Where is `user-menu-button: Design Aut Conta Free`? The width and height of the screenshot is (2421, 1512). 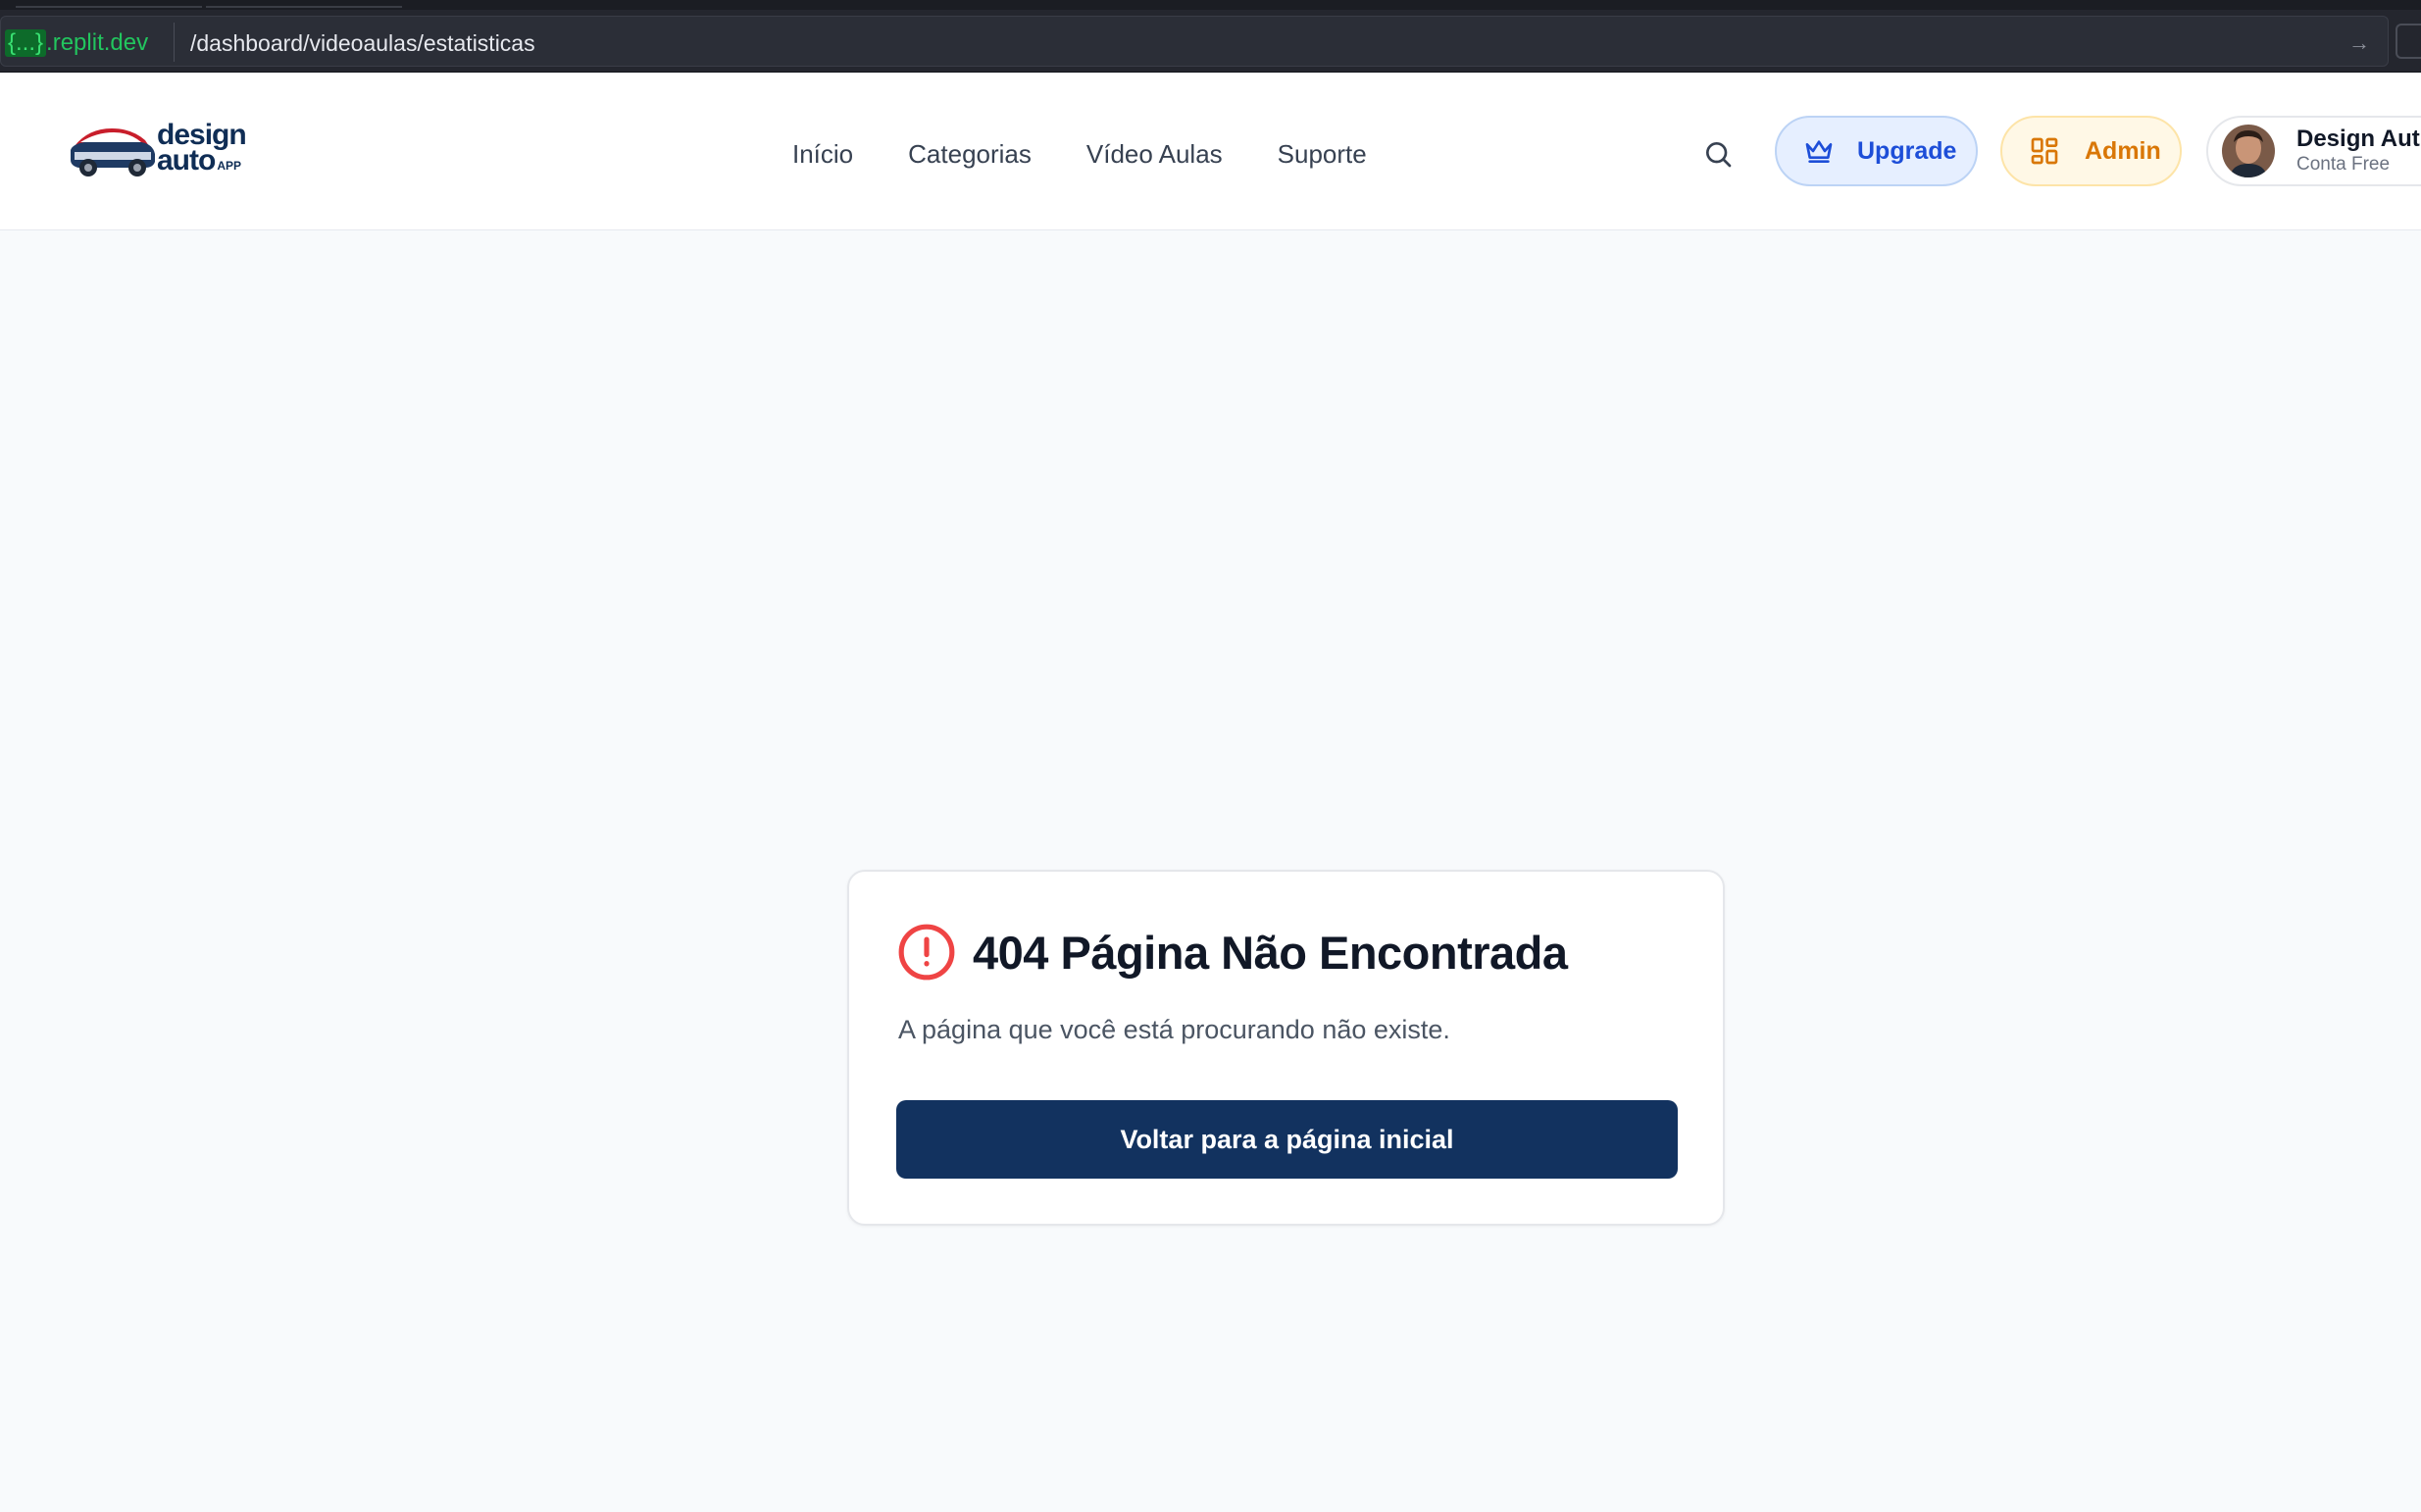 user-menu-button: Design Aut Conta Free is located at coordinates (2313, 151).